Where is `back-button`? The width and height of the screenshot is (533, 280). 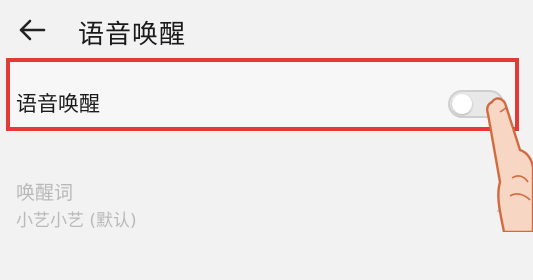
back-button is located at coordinates (32, 30).